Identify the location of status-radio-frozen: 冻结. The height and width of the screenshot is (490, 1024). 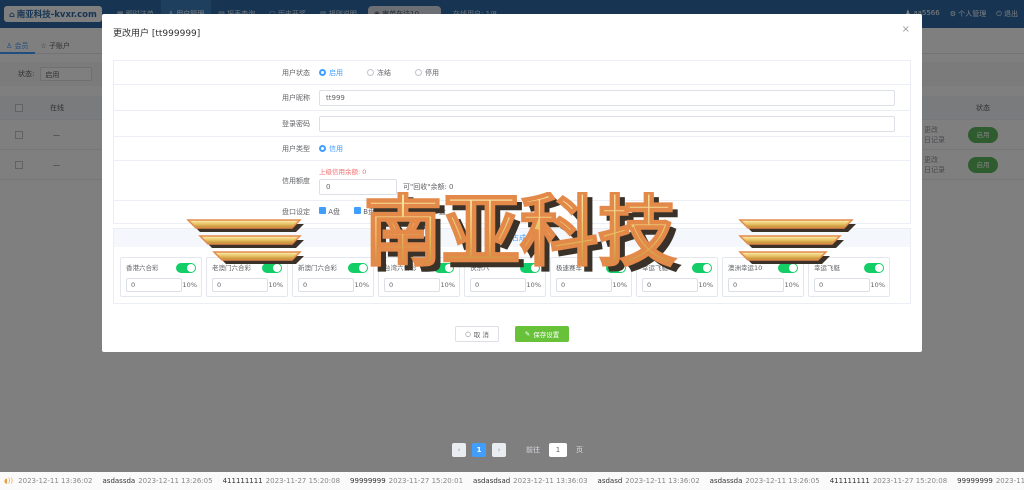
(379, 73).